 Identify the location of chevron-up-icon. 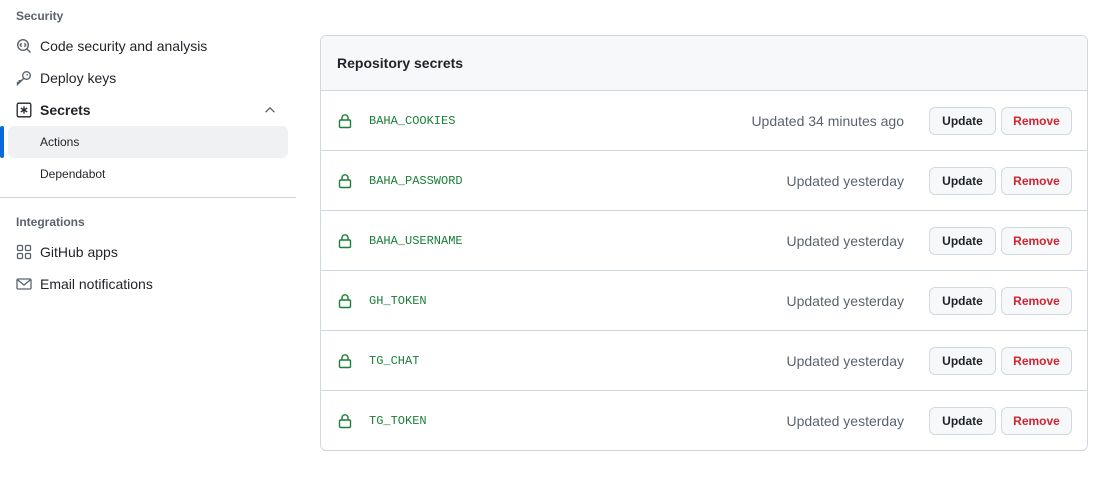
(270, 110).